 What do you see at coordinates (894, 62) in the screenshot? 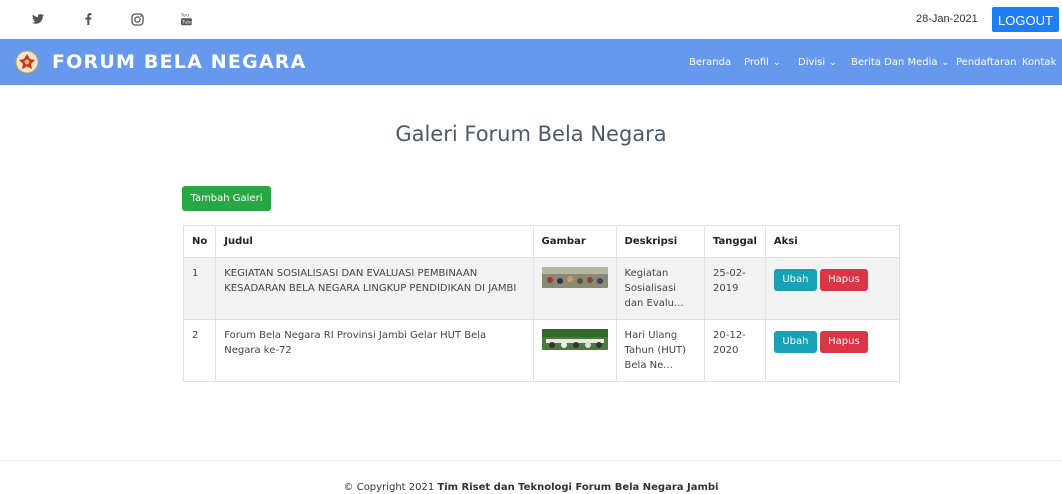
I see `nav-berita-label: Berita Dan Media` at bounding box center [894, 62].